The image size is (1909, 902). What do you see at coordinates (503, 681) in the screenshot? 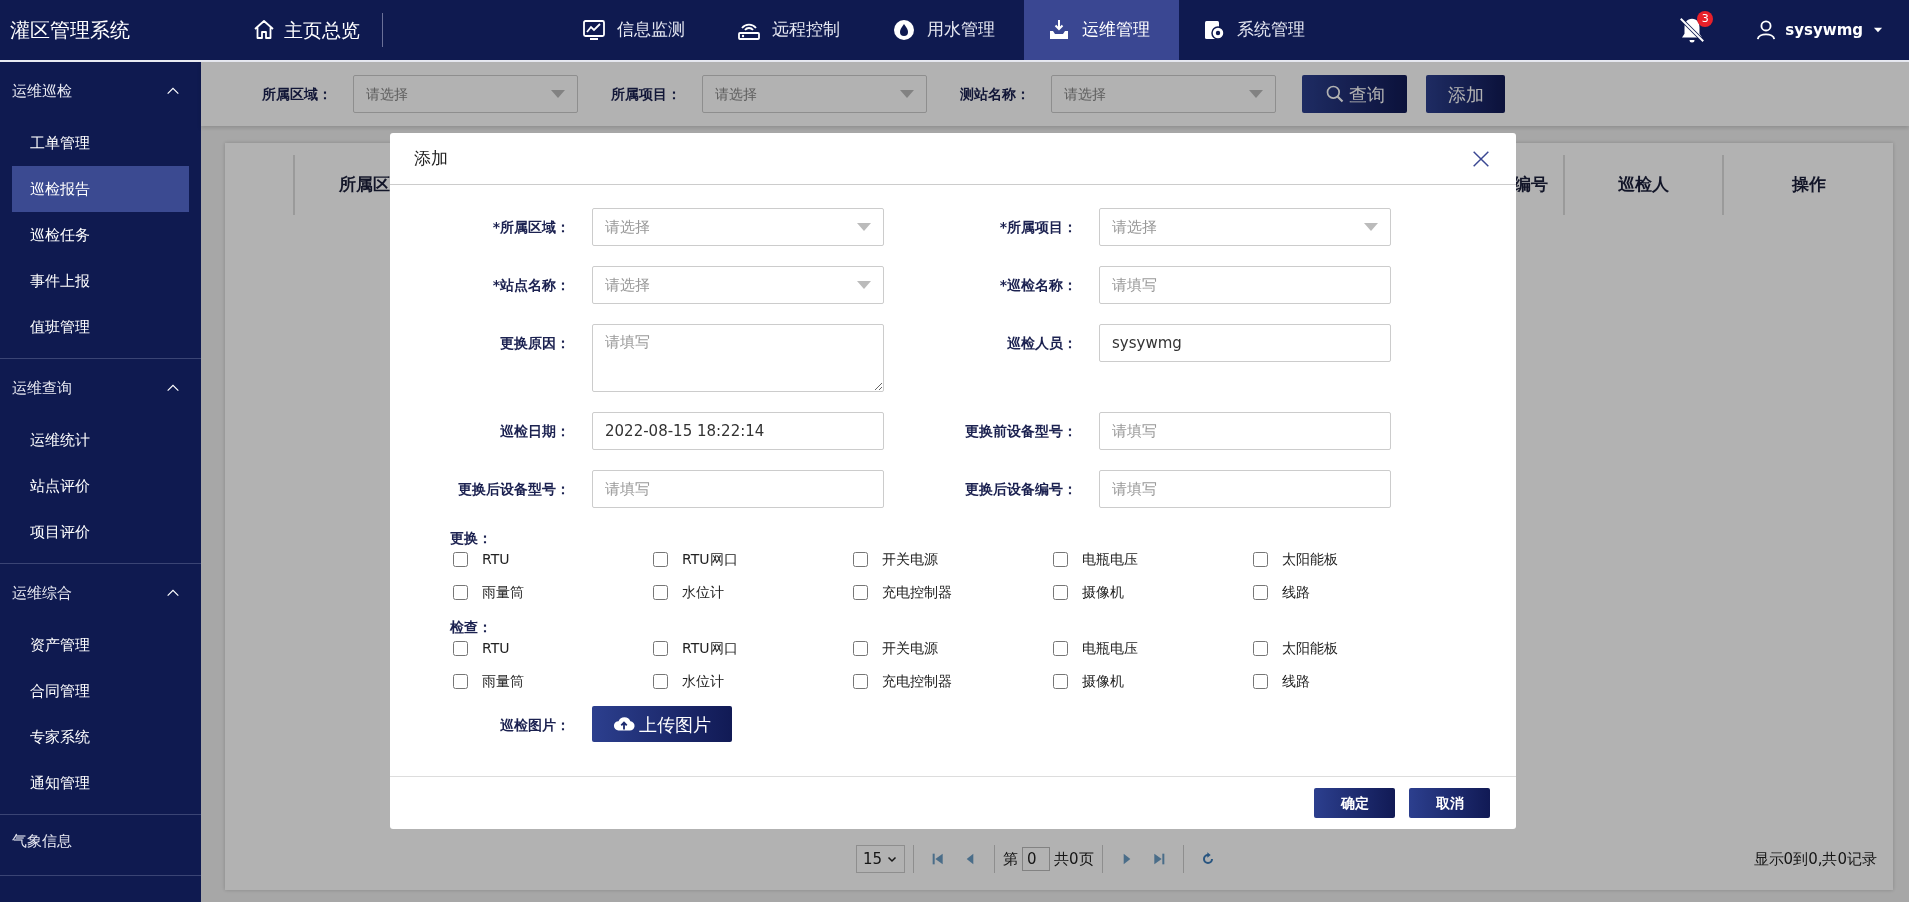
I see `checkbox-label: 雨量筒` at bounding box center [503, 681].